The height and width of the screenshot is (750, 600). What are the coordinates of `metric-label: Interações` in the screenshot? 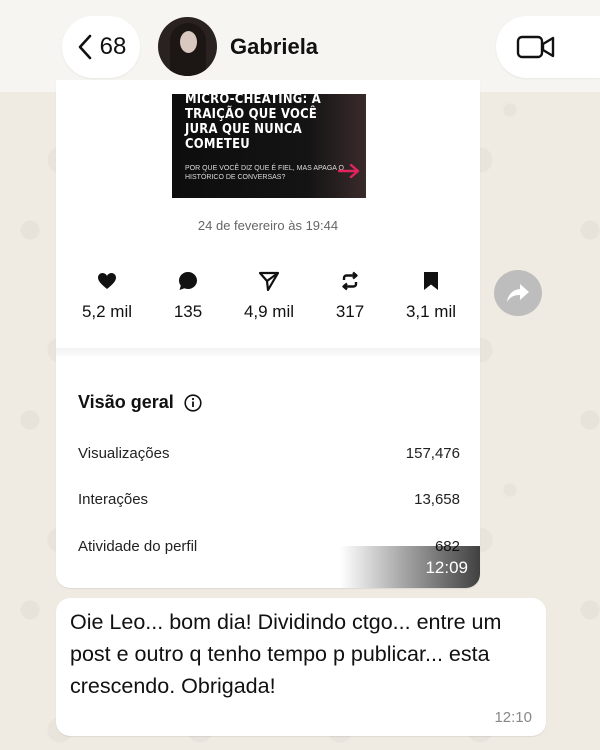 It's located at (113, 499).